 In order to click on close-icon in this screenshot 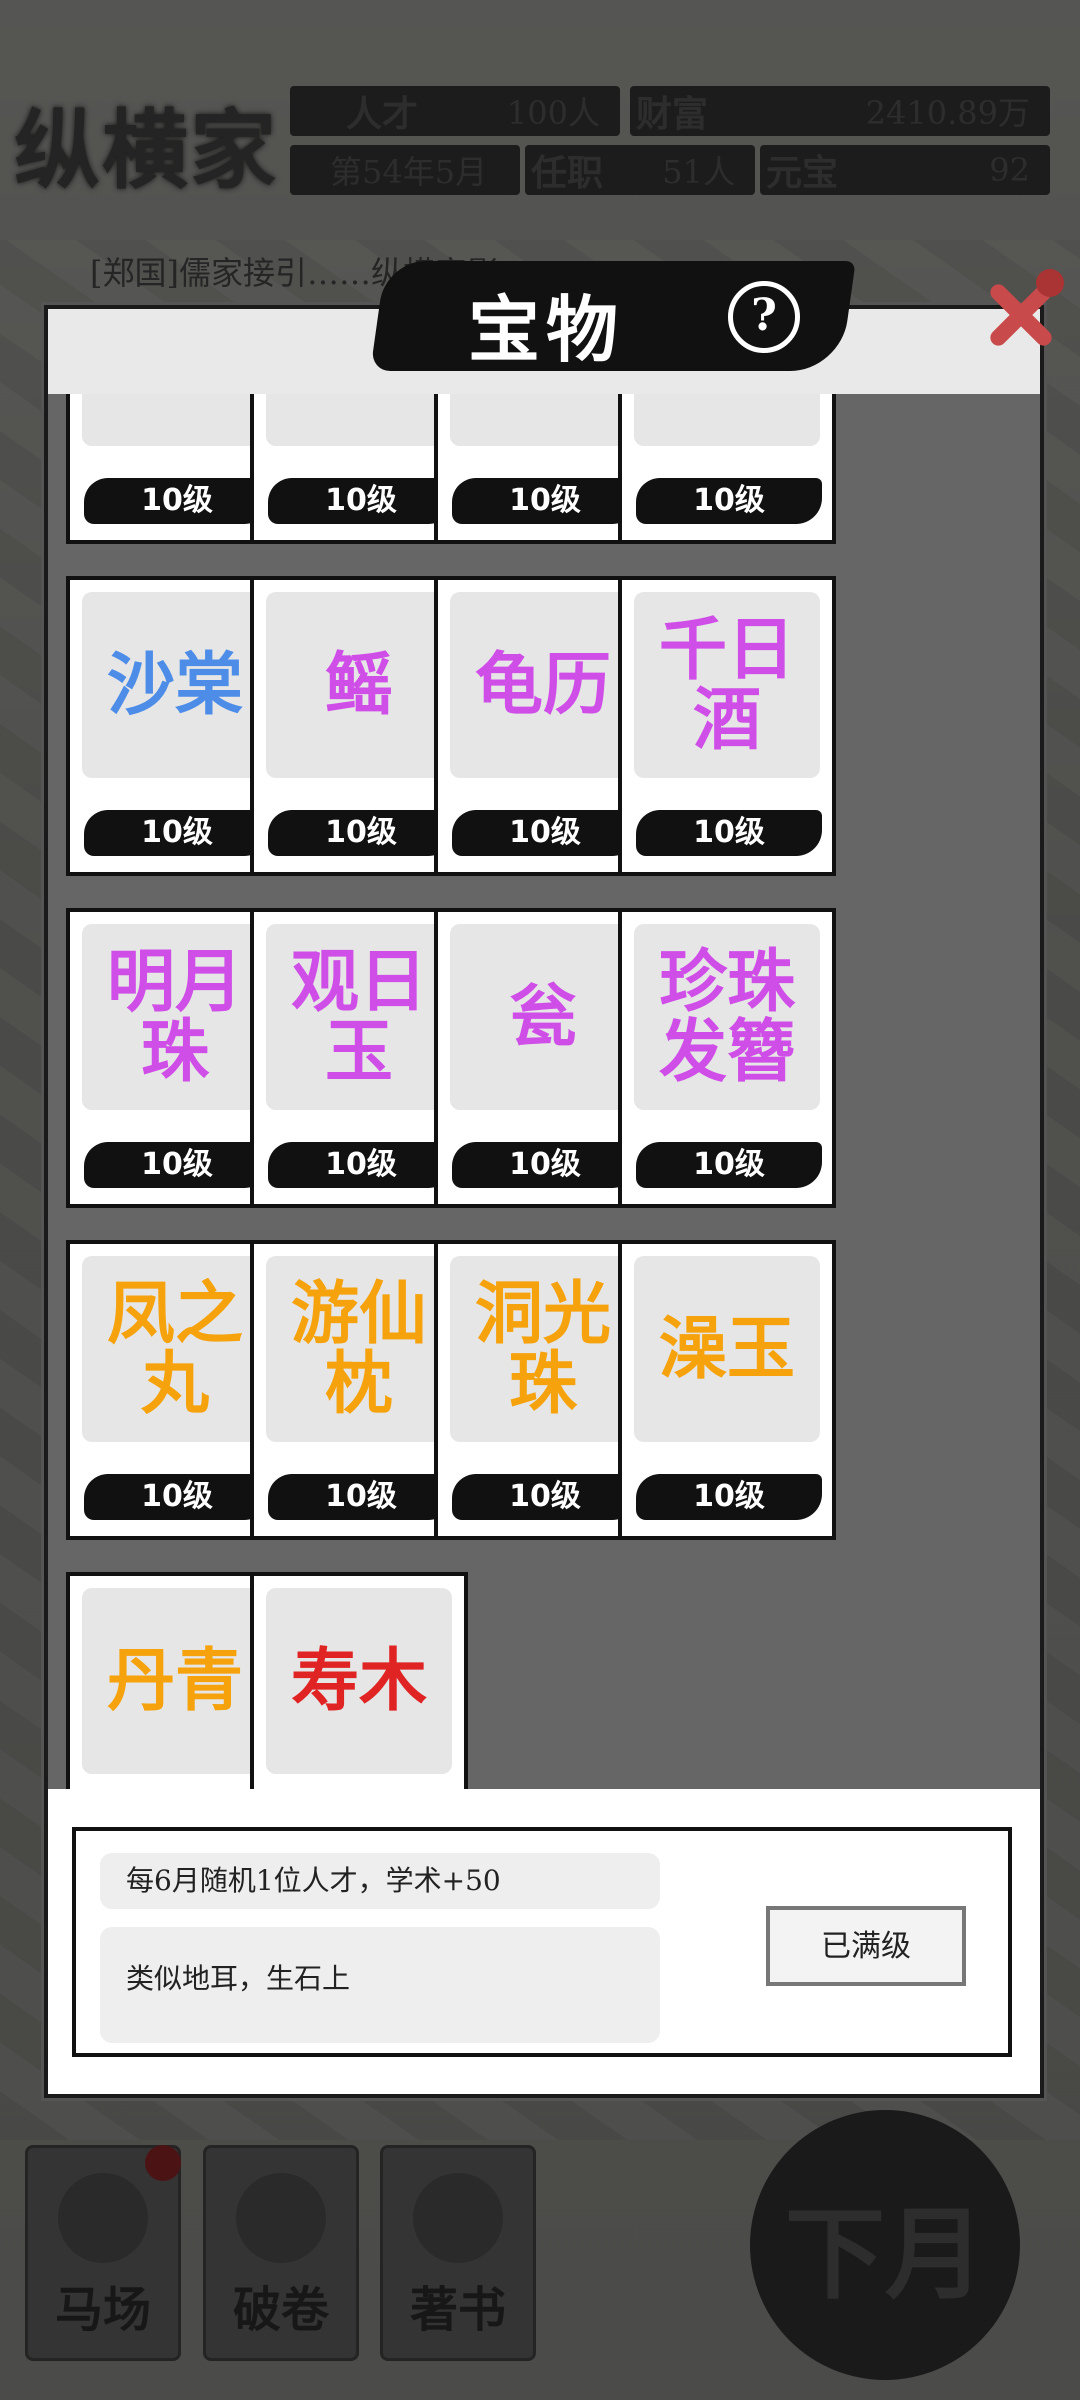, I will do `click(1021, 314)`.